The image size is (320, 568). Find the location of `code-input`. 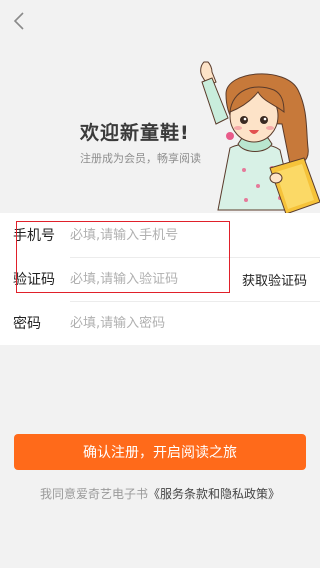

code-input is located at coordinates (150, 279).